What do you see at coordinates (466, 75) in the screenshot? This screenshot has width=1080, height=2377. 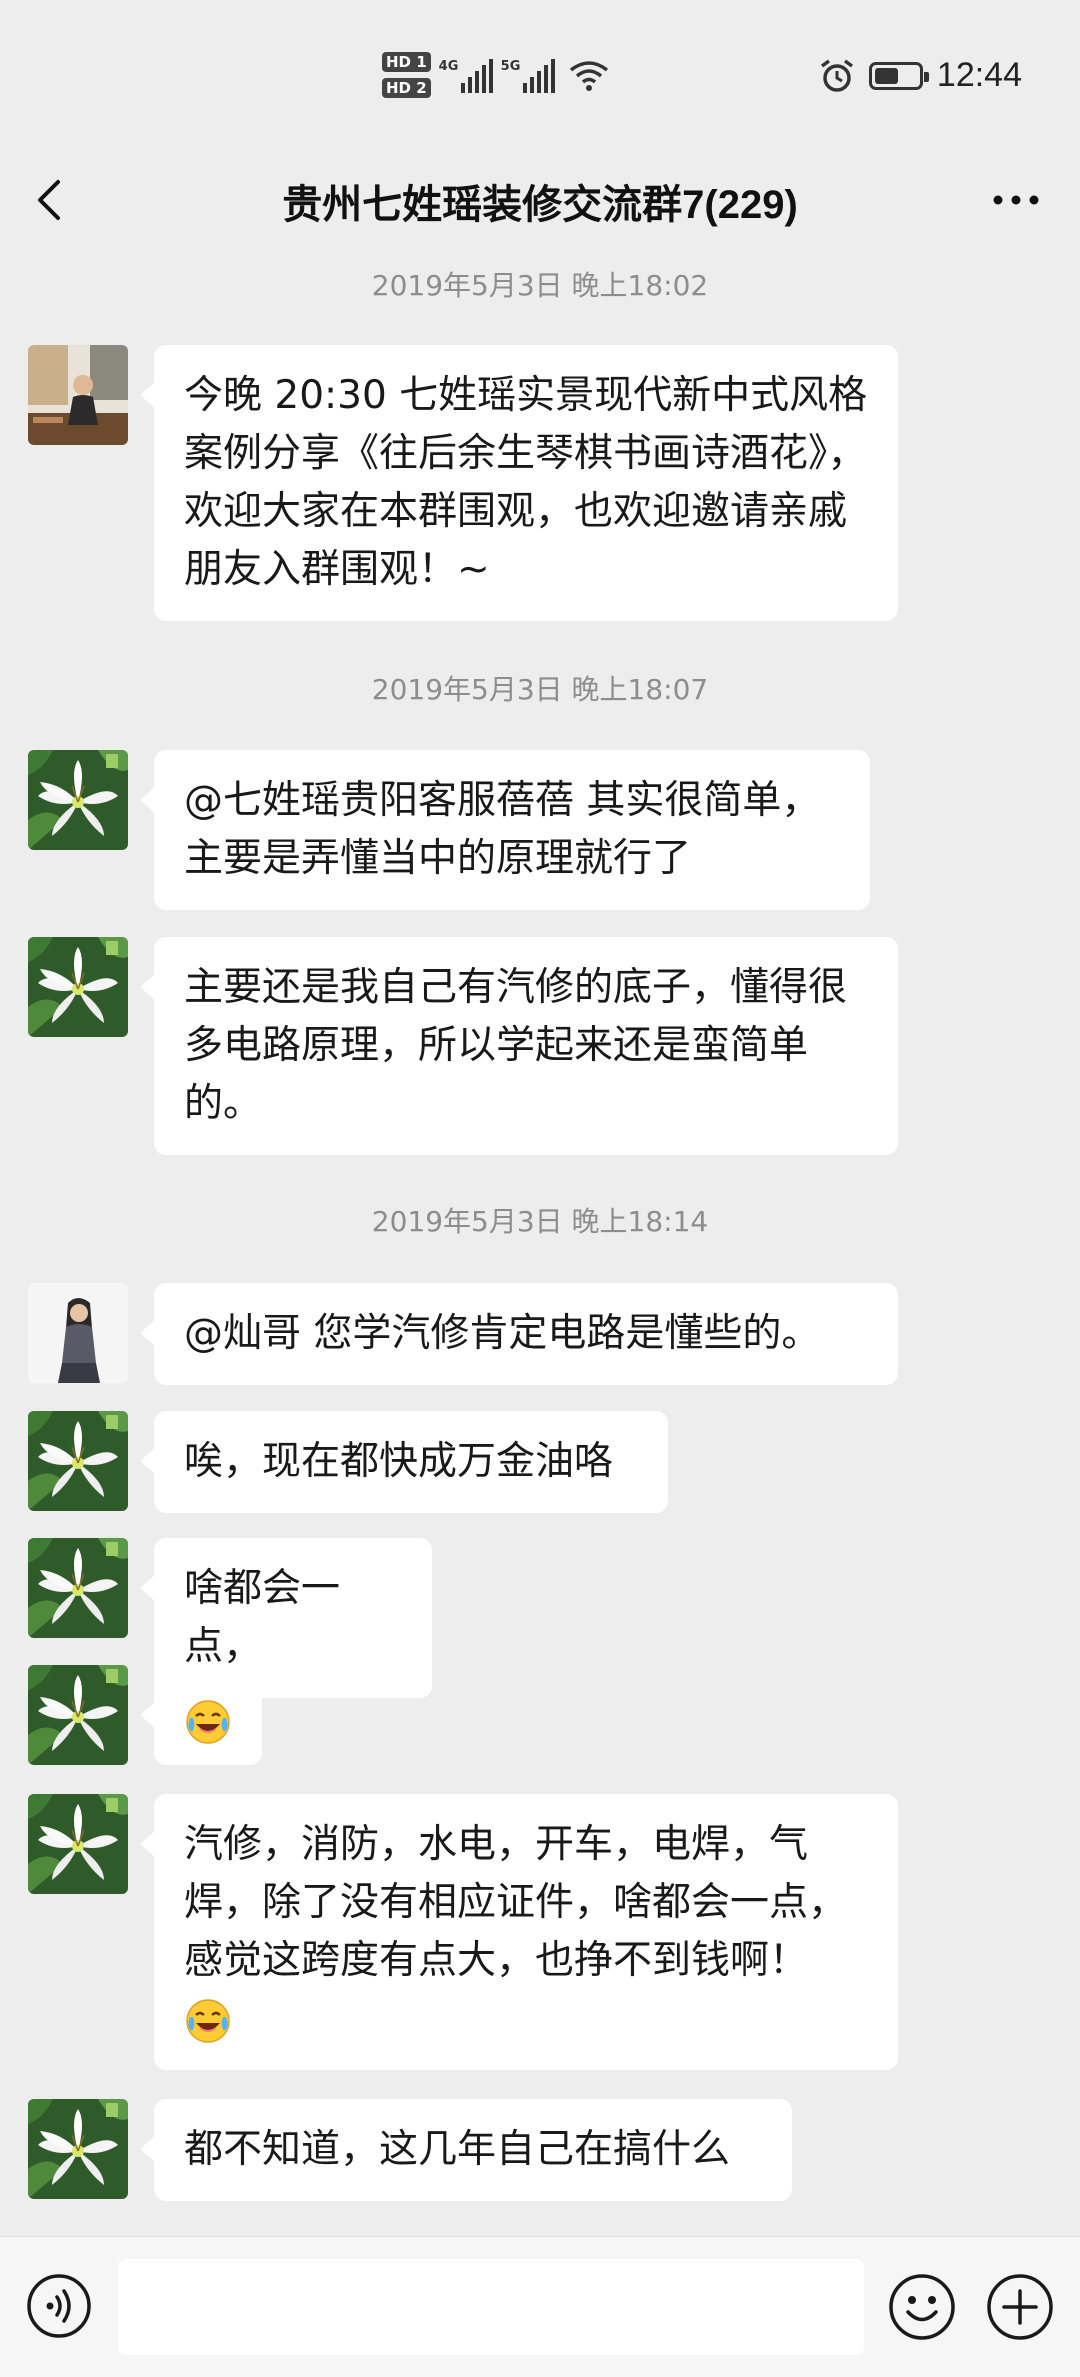 I see `signal-4g-icon: 4G` at bounding box center [466, 75].